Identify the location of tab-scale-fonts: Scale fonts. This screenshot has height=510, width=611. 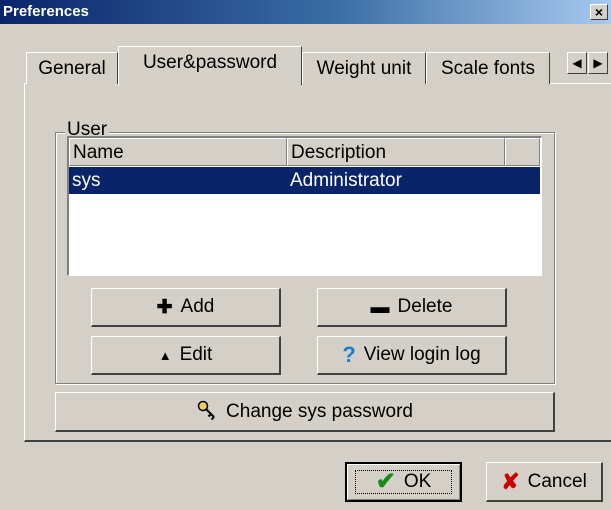
(488, 68).